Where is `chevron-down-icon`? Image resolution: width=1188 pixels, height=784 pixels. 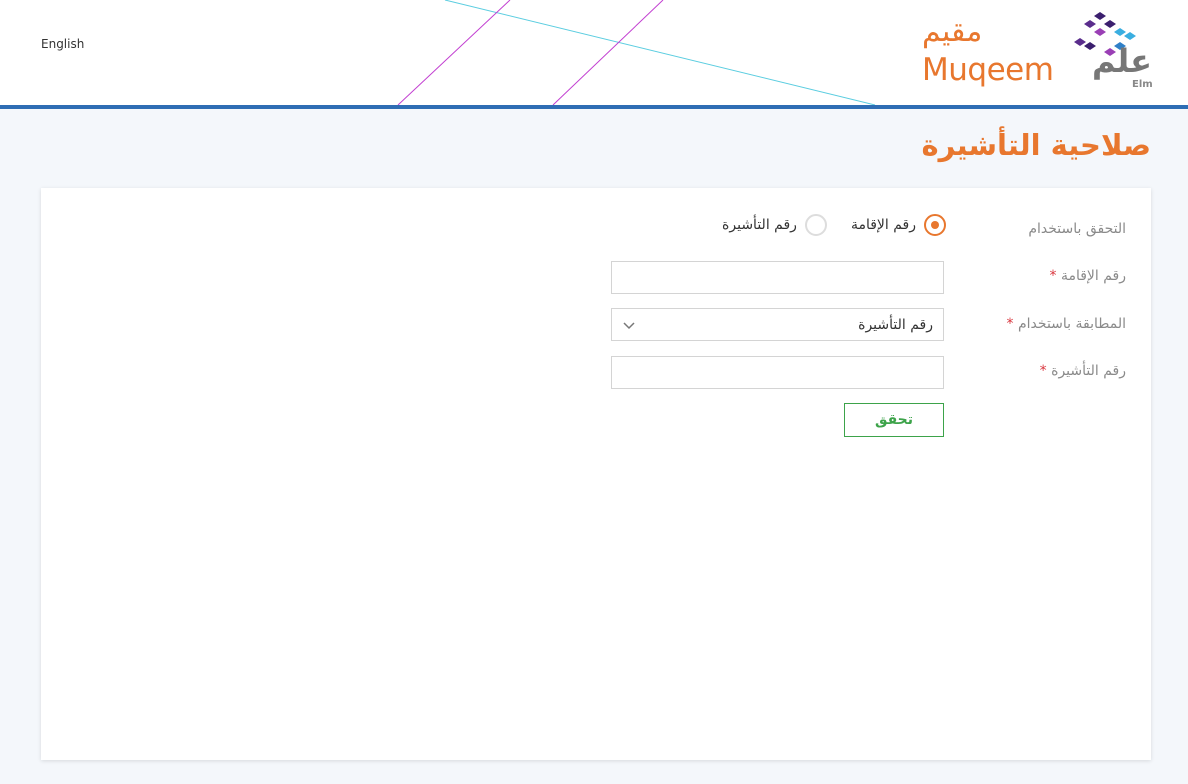 chevron-down-icon is located at coordinates (629, 325).